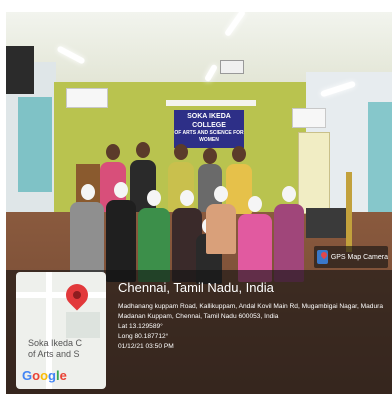 Image resolution: width=392 pixels, height=394 pixels. I want to click on latitude: Lat 13.129589°, so click(140, 326).